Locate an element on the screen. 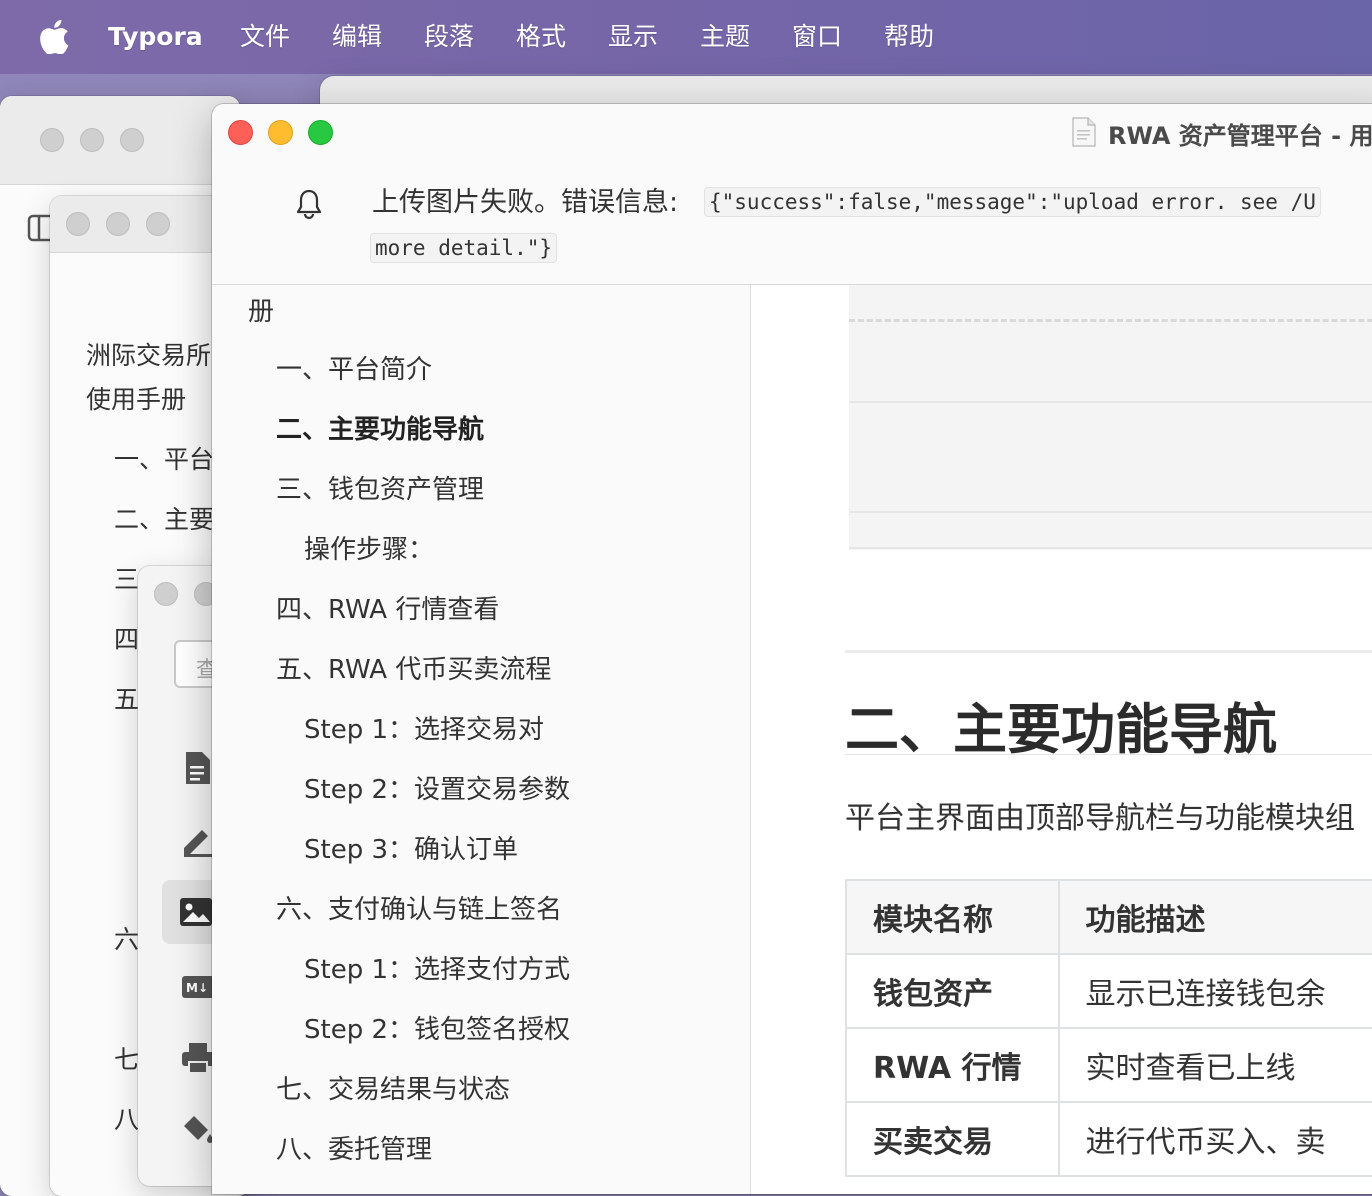 This screenshot has height=1196, width=1372. menu-file: 文件 is located at coordinates (265, 37).